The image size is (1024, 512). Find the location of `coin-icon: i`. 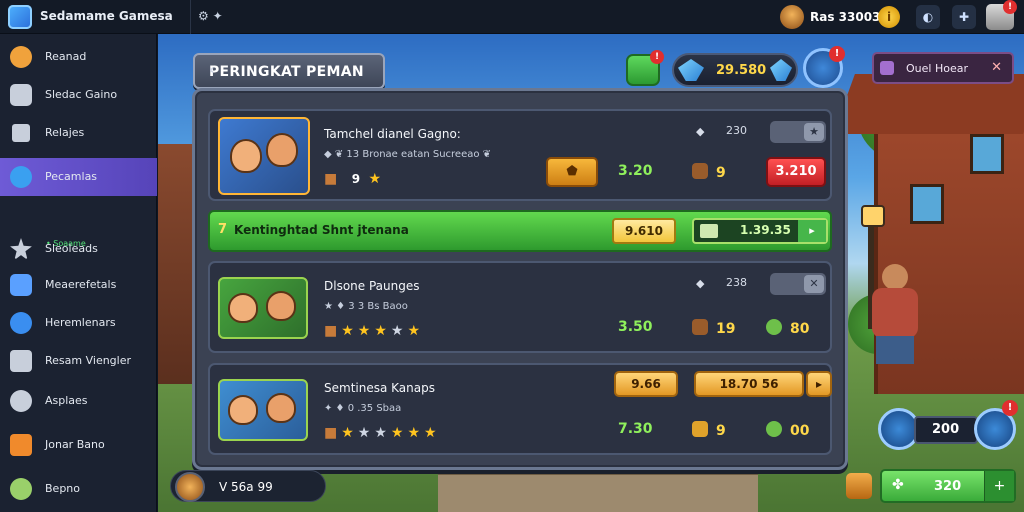

coin-icon: i is located at coordinates (889, 17).